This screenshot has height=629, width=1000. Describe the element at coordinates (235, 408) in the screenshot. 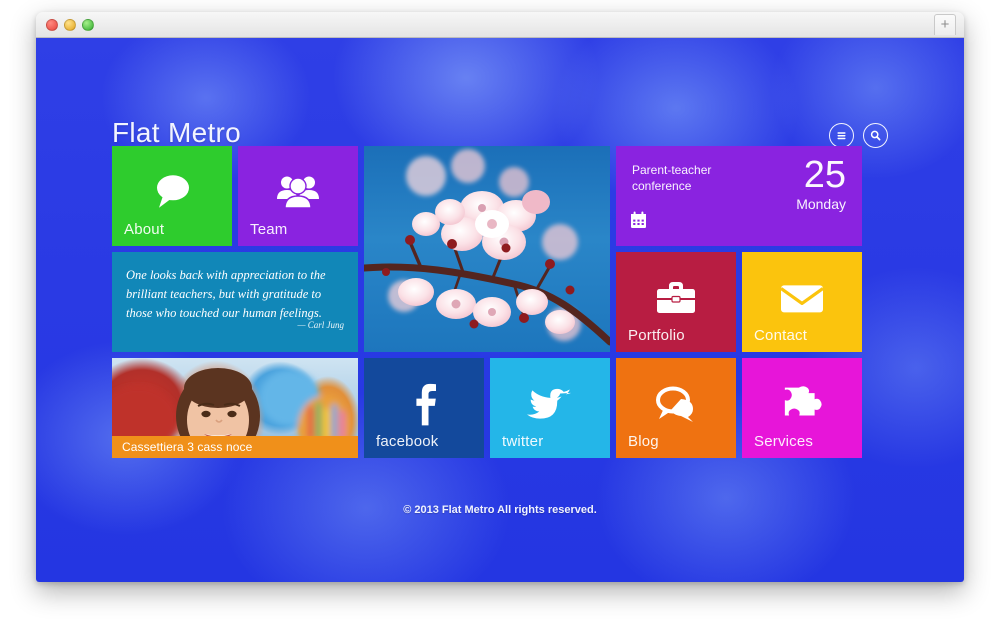

I see `tile-photo-kids: Cassettiera 3 cass noce` at that location.